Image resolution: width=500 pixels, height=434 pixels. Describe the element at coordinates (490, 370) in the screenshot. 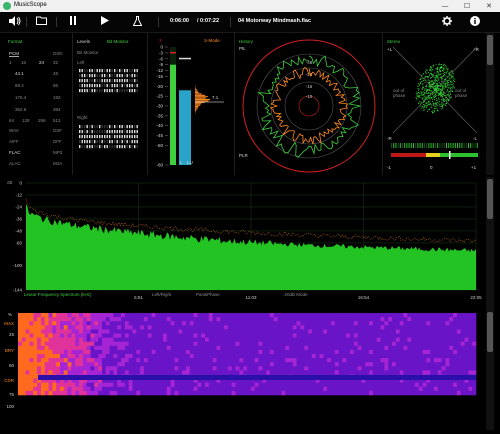

I see `history-scrollbar` at that location.